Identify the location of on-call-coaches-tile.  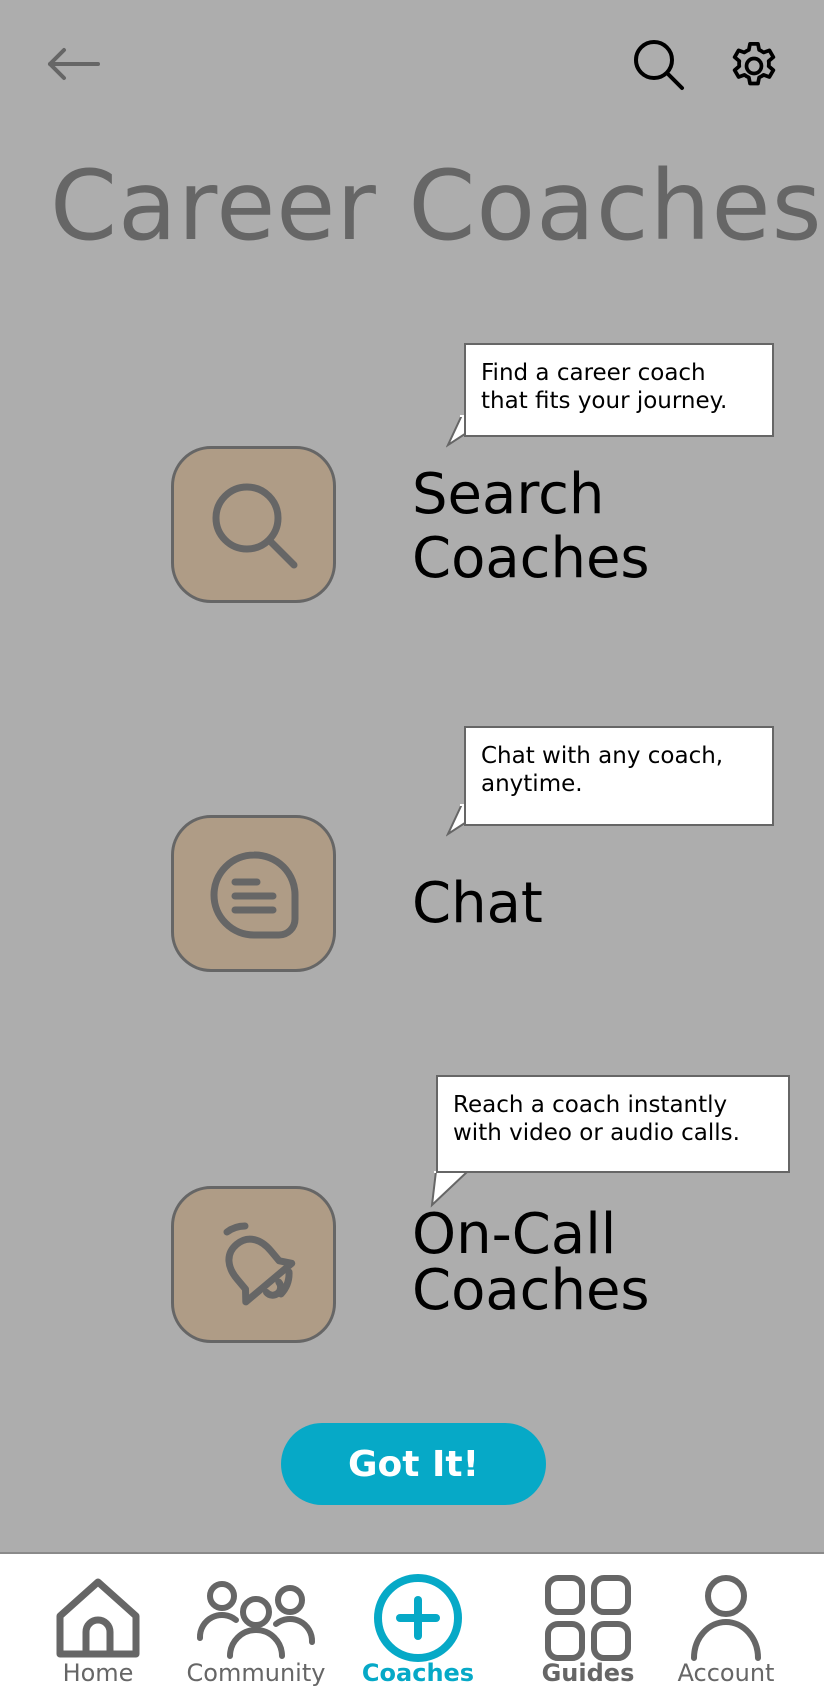
(253, 1264).